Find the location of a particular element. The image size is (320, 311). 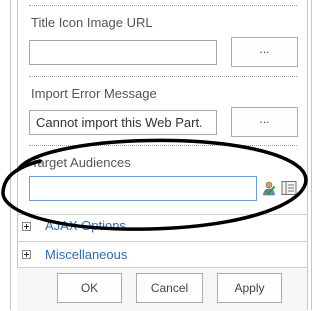

import-error-input is located at coordinates (123, 122).